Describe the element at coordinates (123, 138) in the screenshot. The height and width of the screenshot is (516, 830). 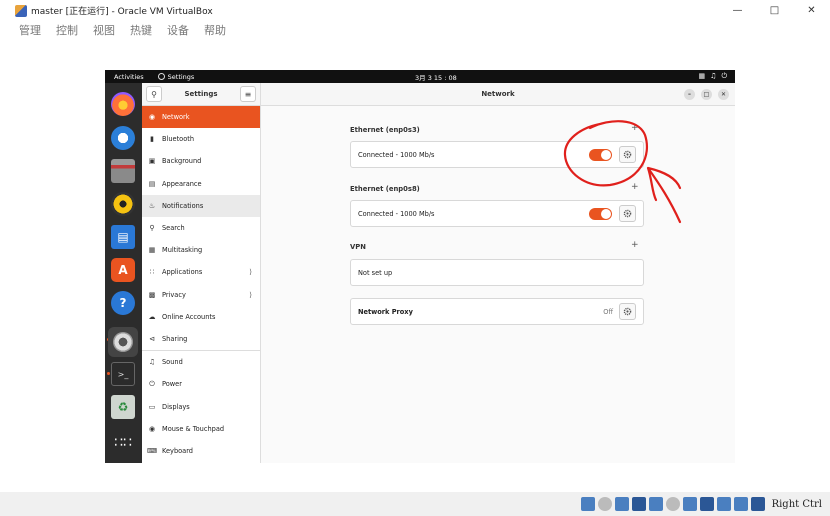
I see `thunderbird-icon` at that location.